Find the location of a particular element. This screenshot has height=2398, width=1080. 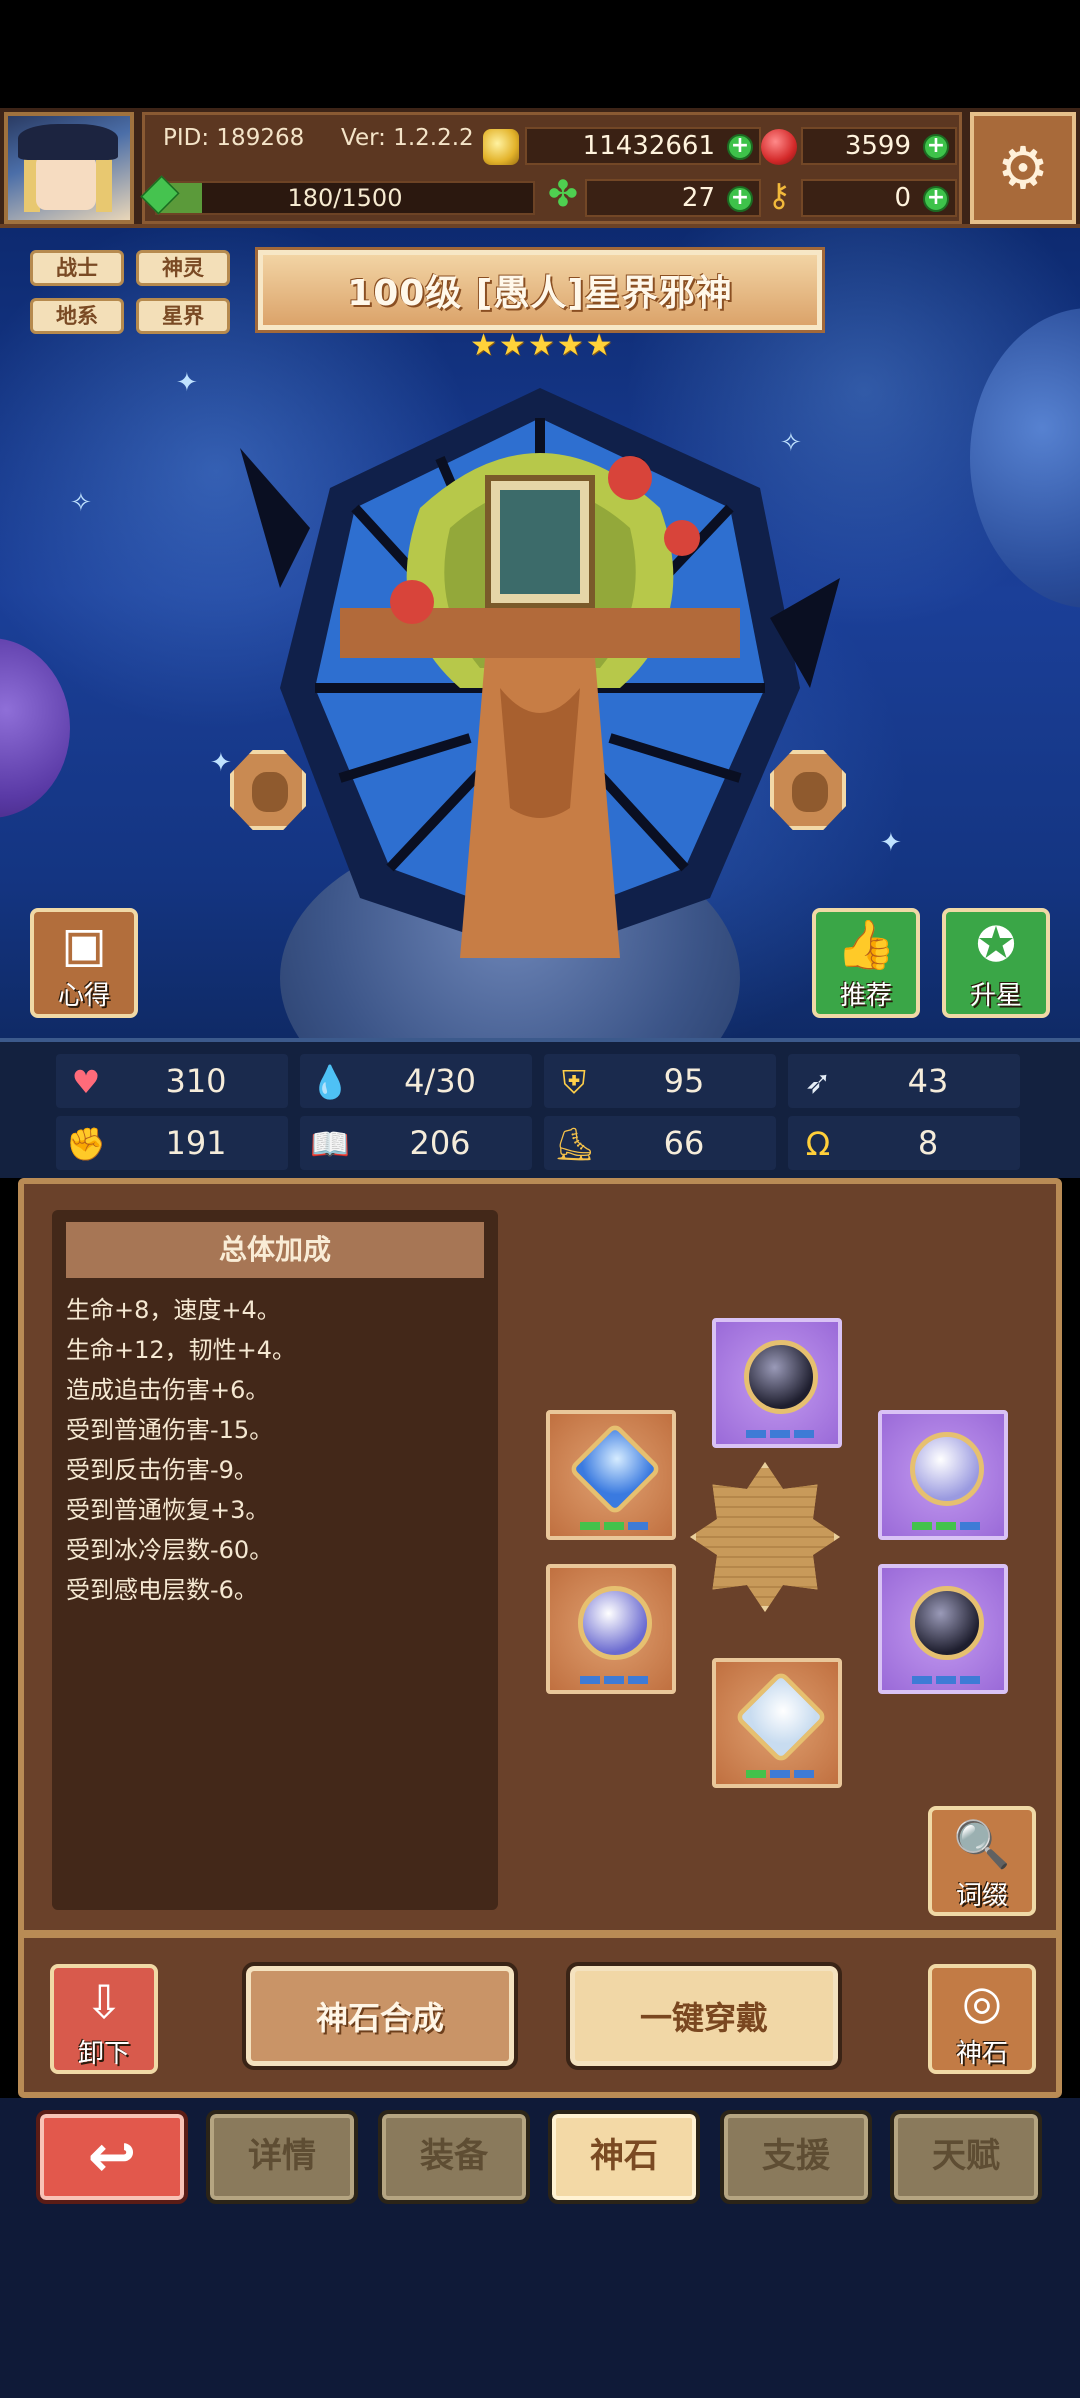

tab-talent: 天赋 is located at coordinates (966, 2157).